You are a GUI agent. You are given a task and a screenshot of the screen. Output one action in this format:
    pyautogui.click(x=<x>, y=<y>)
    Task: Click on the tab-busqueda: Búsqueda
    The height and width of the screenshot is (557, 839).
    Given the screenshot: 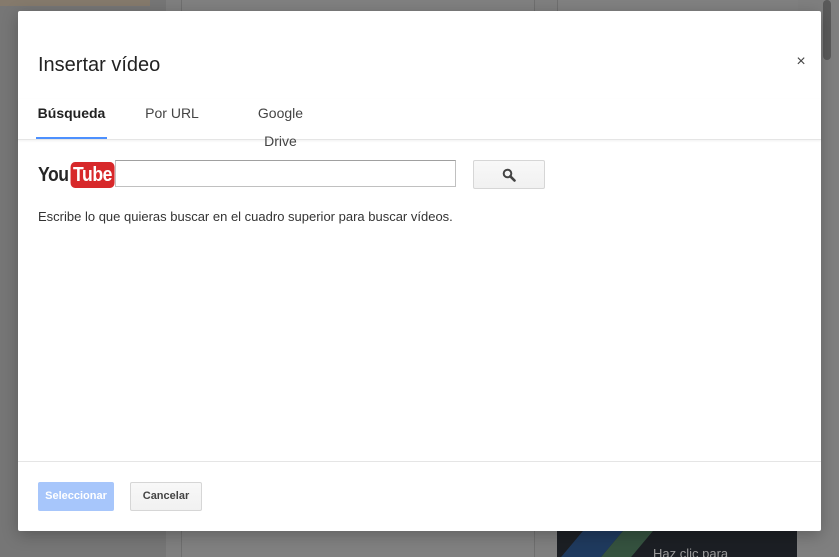 What is the action you would take?
    pyautogui.click(x=71, y=119)
    